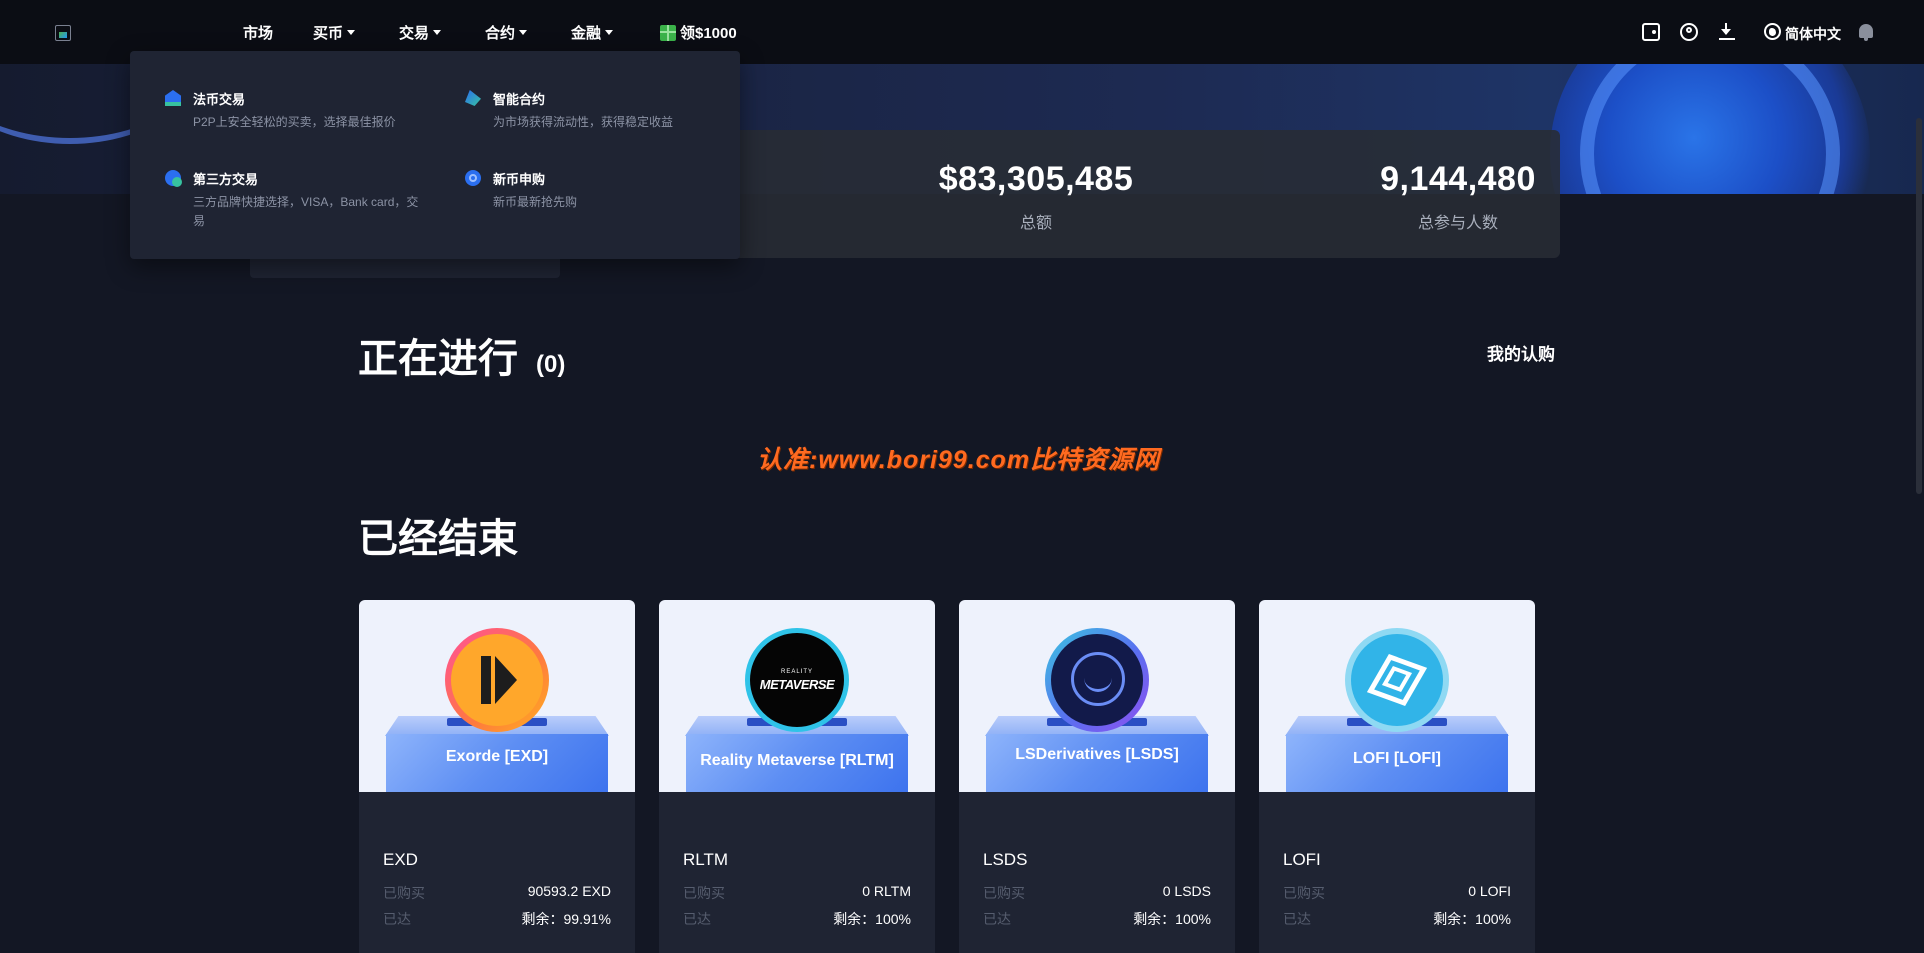 This screenshot has height=953, width=1924. Describe the element at coordinates (586, 33) in the screenshot. I see `nav-item-label: 金融` at that location.